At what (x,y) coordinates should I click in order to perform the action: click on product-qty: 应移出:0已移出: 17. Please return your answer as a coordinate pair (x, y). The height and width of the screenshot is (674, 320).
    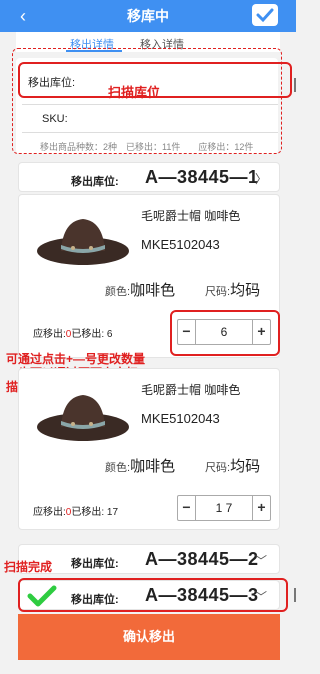
    Looking at the image, I should click on (76, 512).